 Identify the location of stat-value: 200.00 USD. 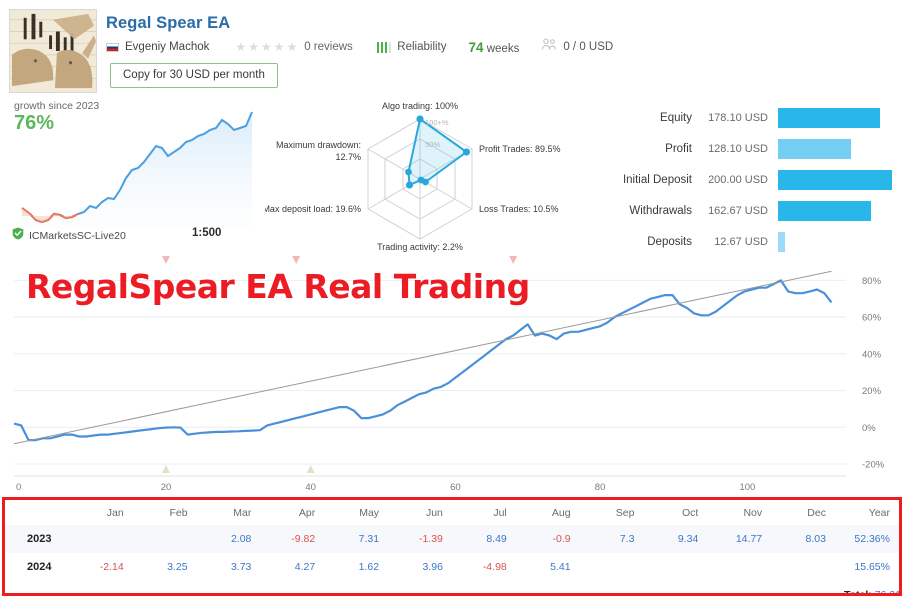
(738, 180).